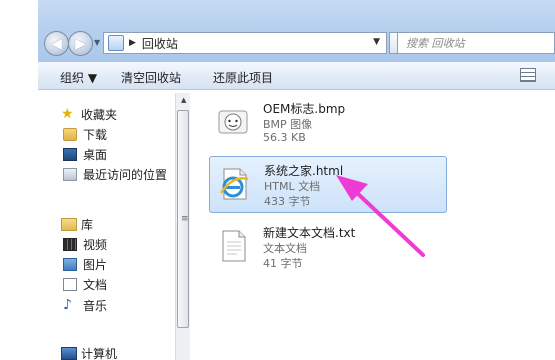  Describe the element at coordinates (95, 306) in the screenshot. I see `sidebar-item-label: 音乐` at that location.